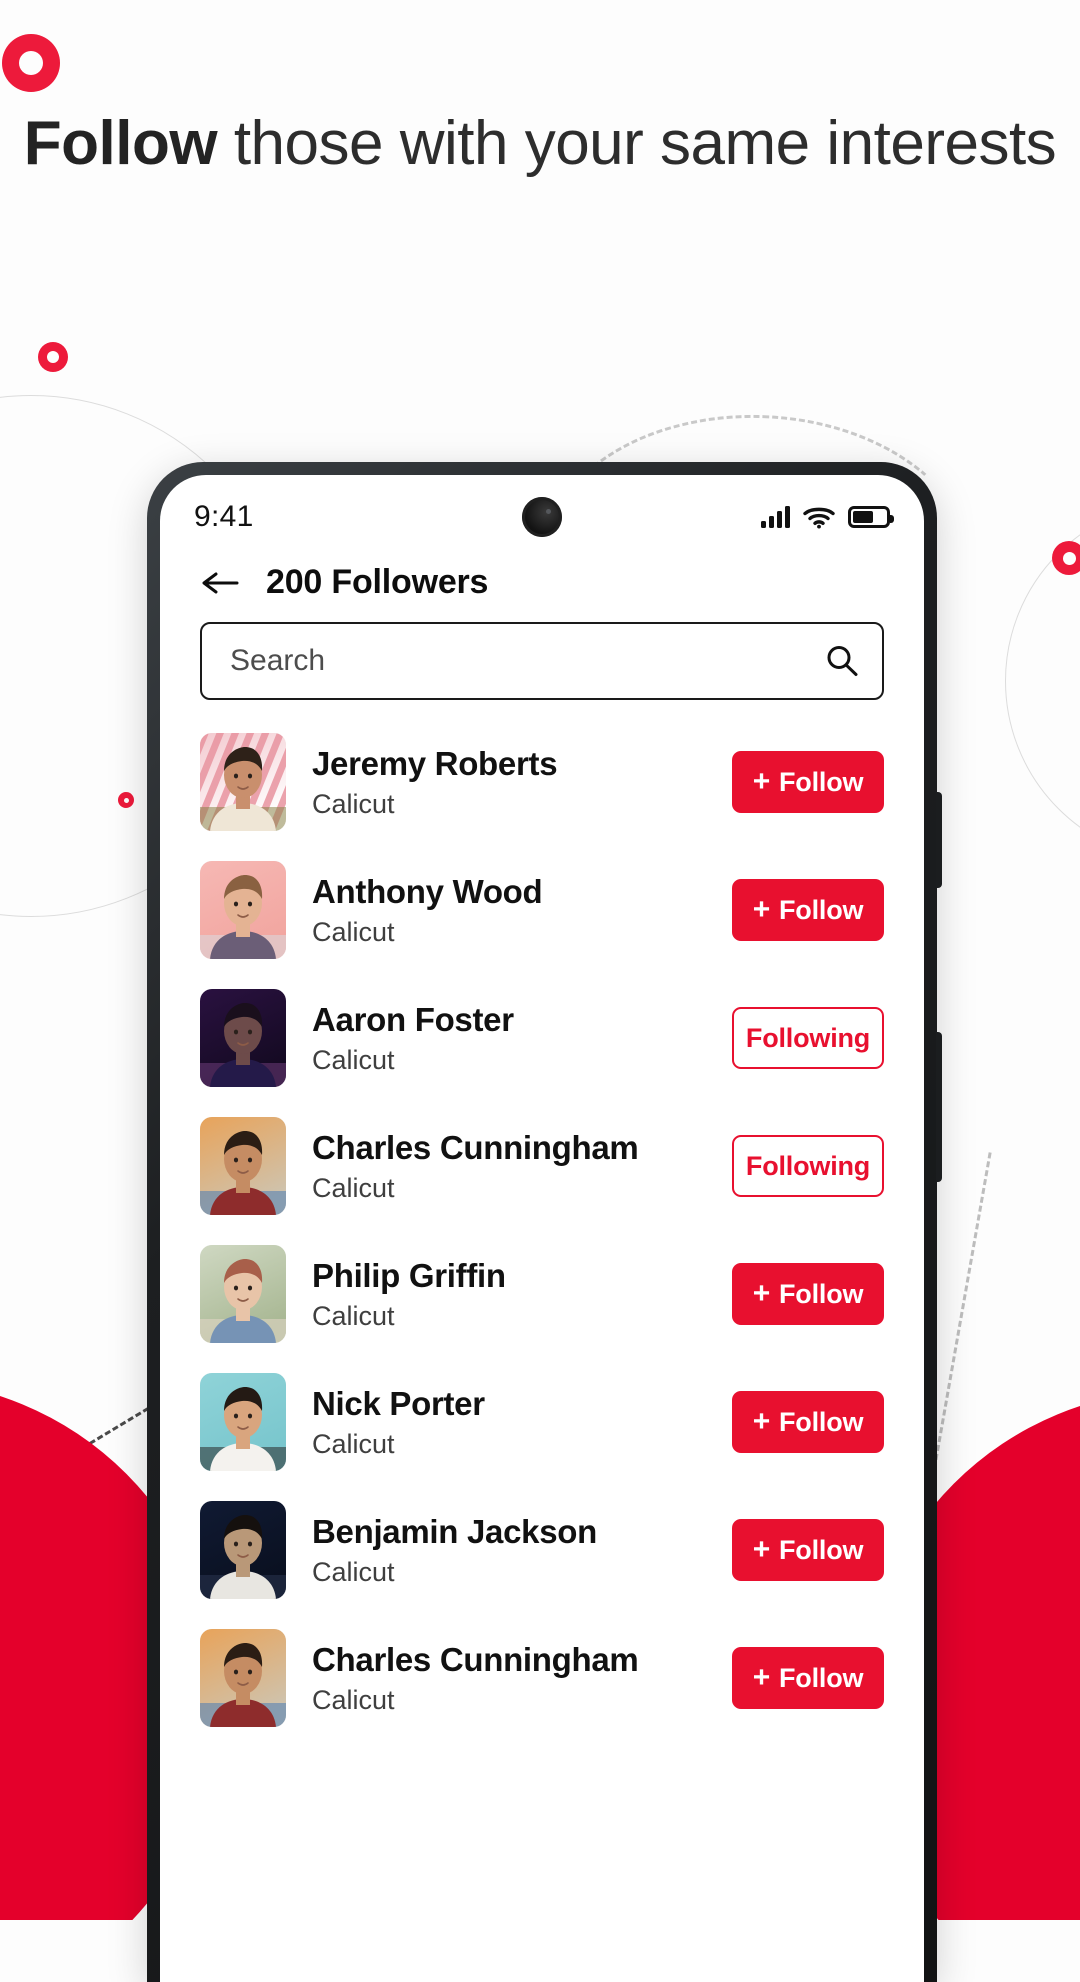  I want to click on decorative-dashed-line-right, so click(961, 1315).